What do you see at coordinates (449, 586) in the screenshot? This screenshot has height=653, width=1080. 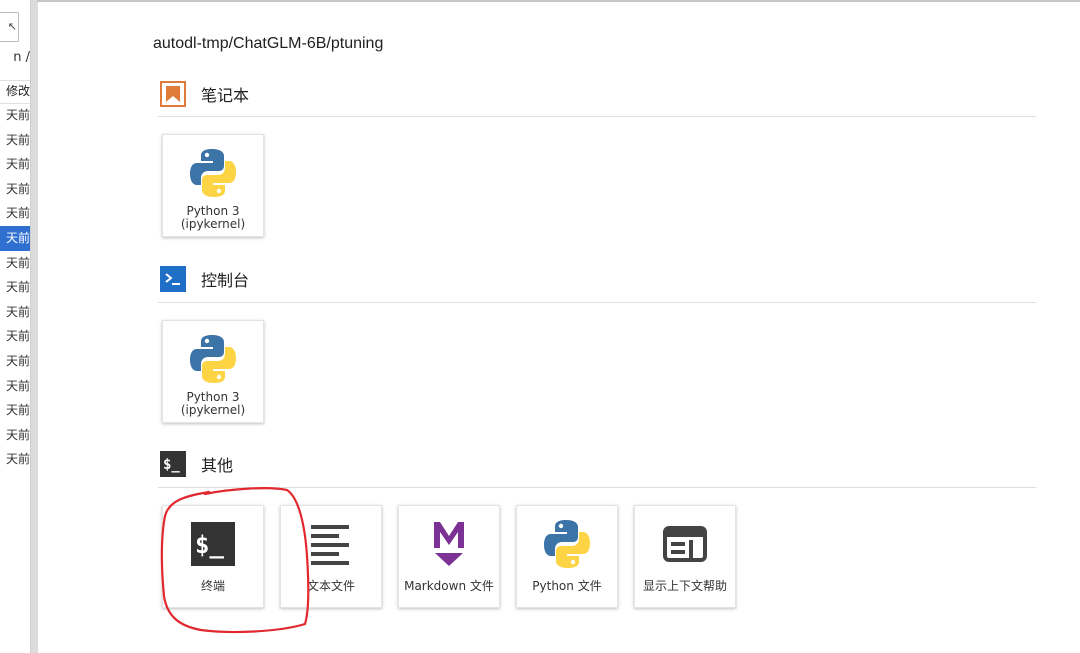 I see `card-label: Markdown 文件` at bounding box center [449, 586].